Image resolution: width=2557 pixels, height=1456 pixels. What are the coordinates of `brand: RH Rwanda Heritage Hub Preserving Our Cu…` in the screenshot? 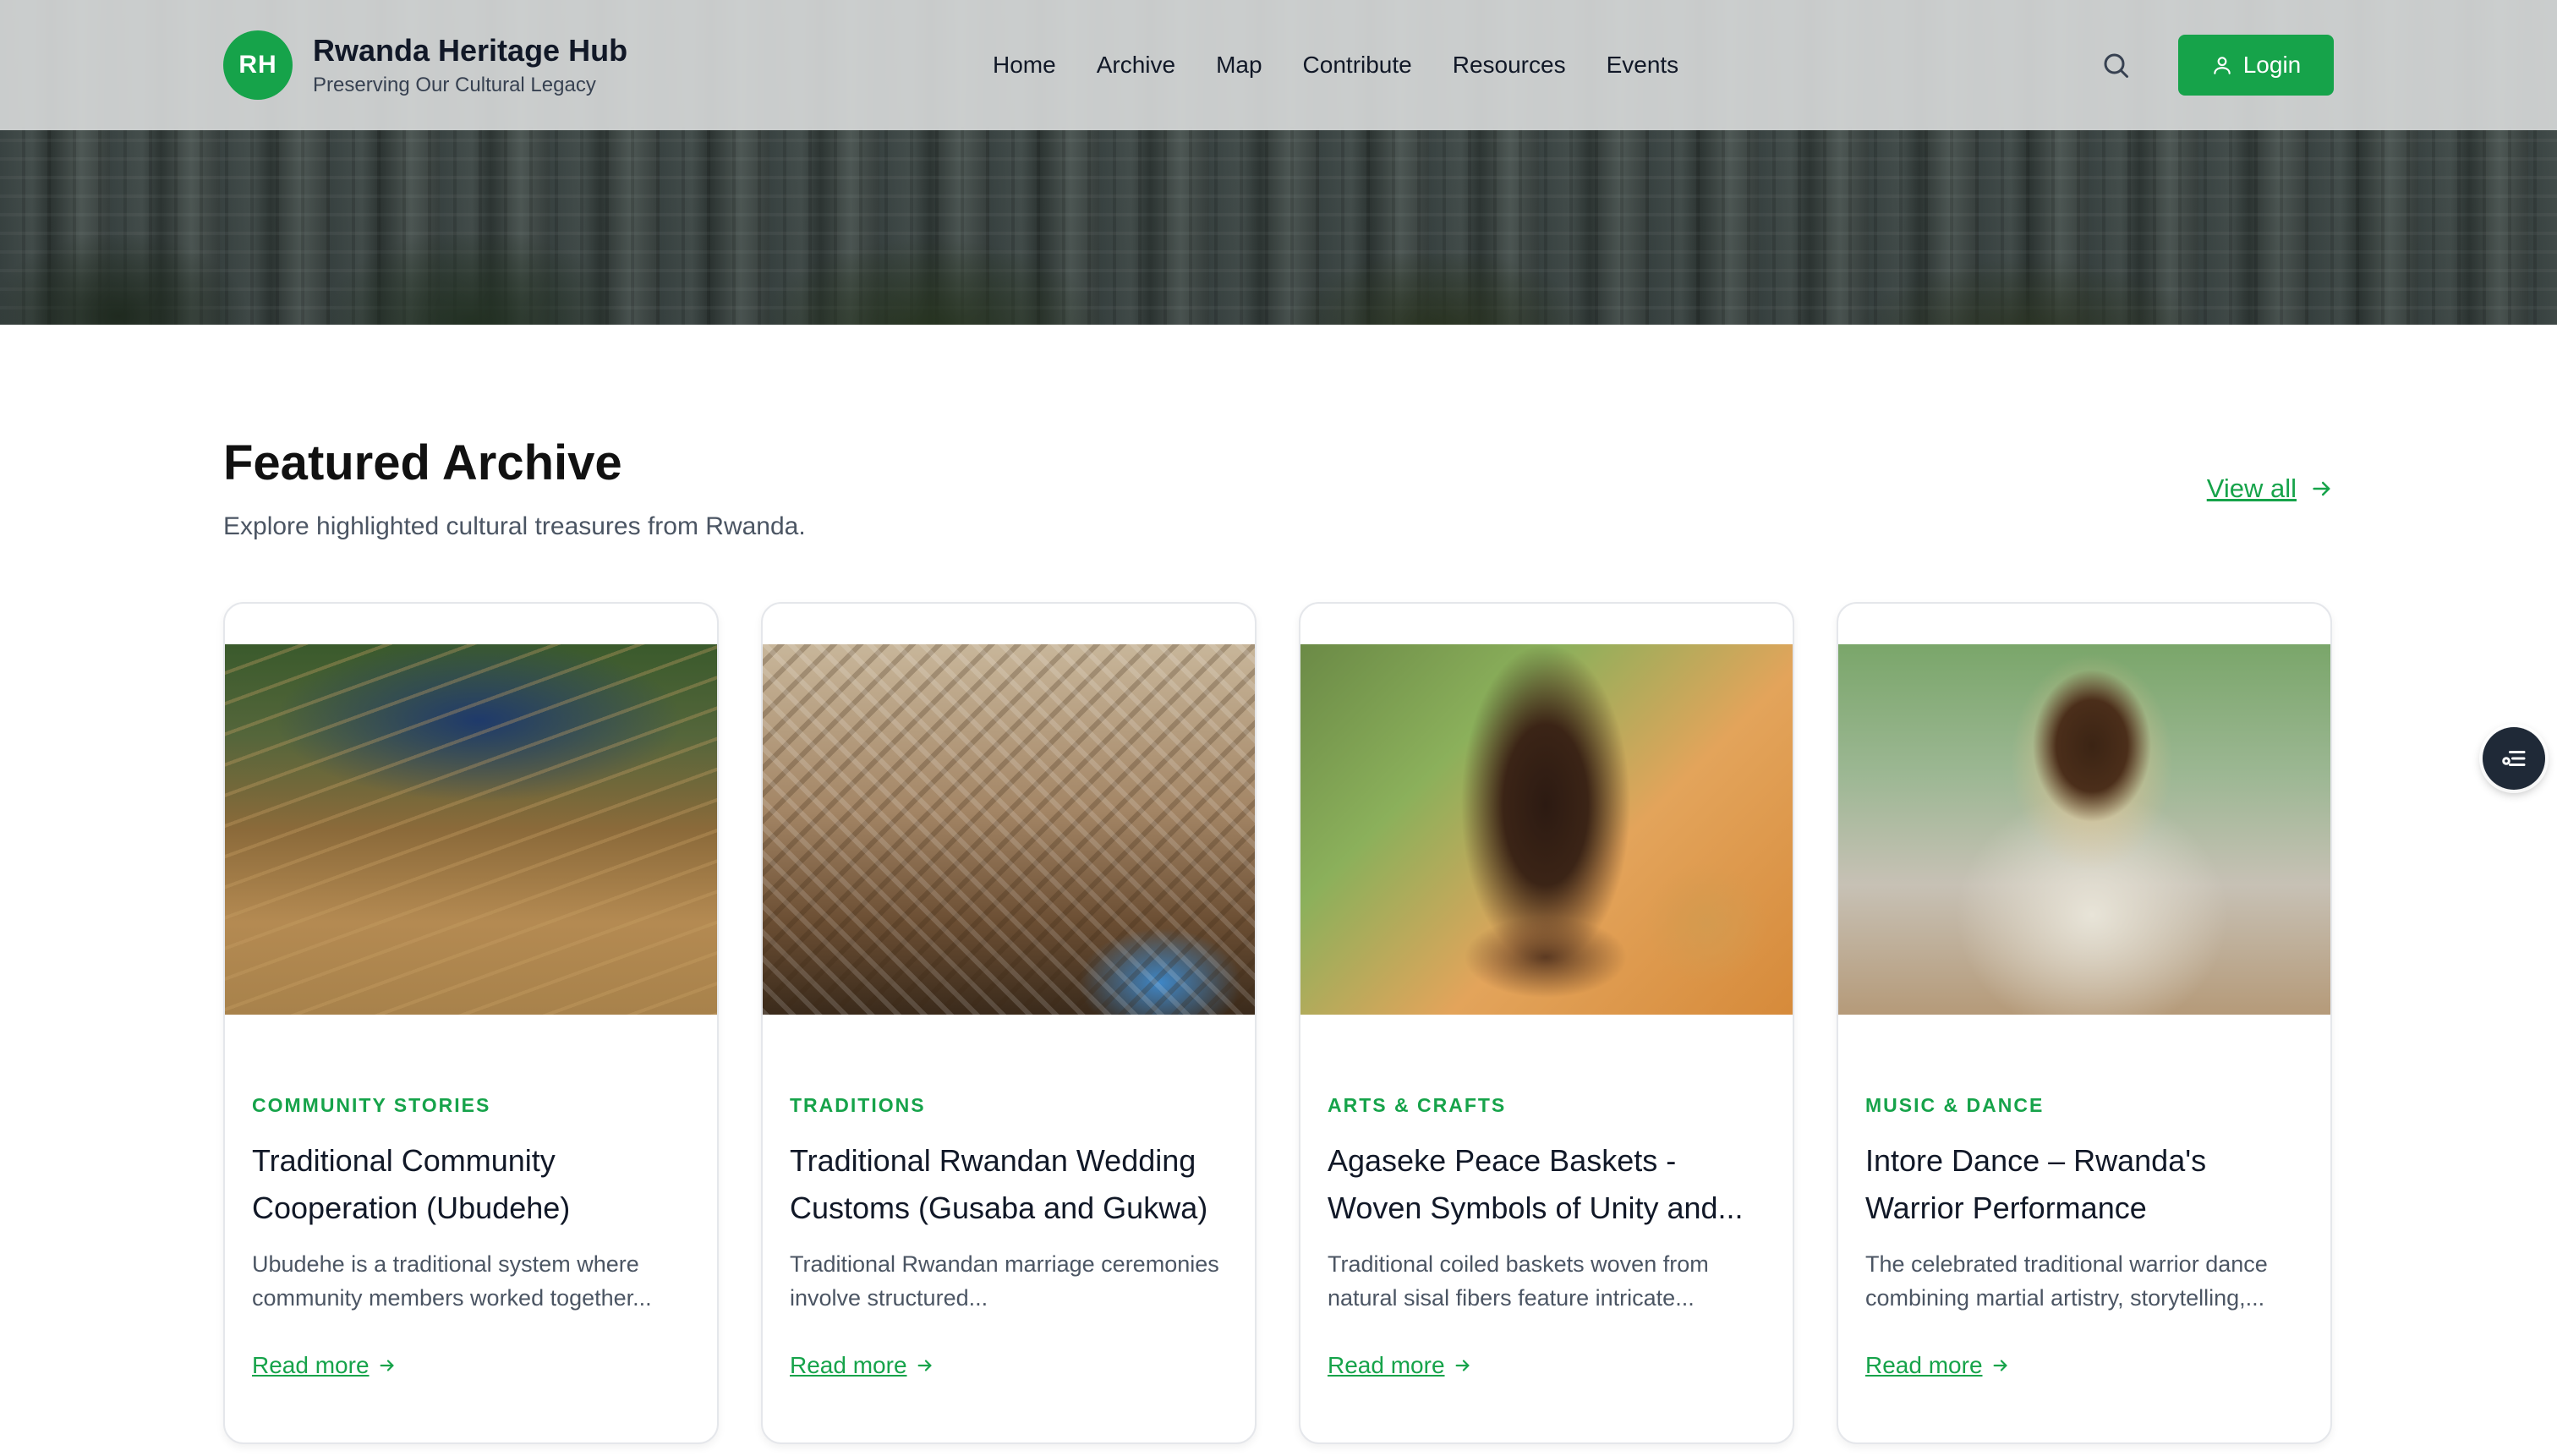 It's located at (443, 65).